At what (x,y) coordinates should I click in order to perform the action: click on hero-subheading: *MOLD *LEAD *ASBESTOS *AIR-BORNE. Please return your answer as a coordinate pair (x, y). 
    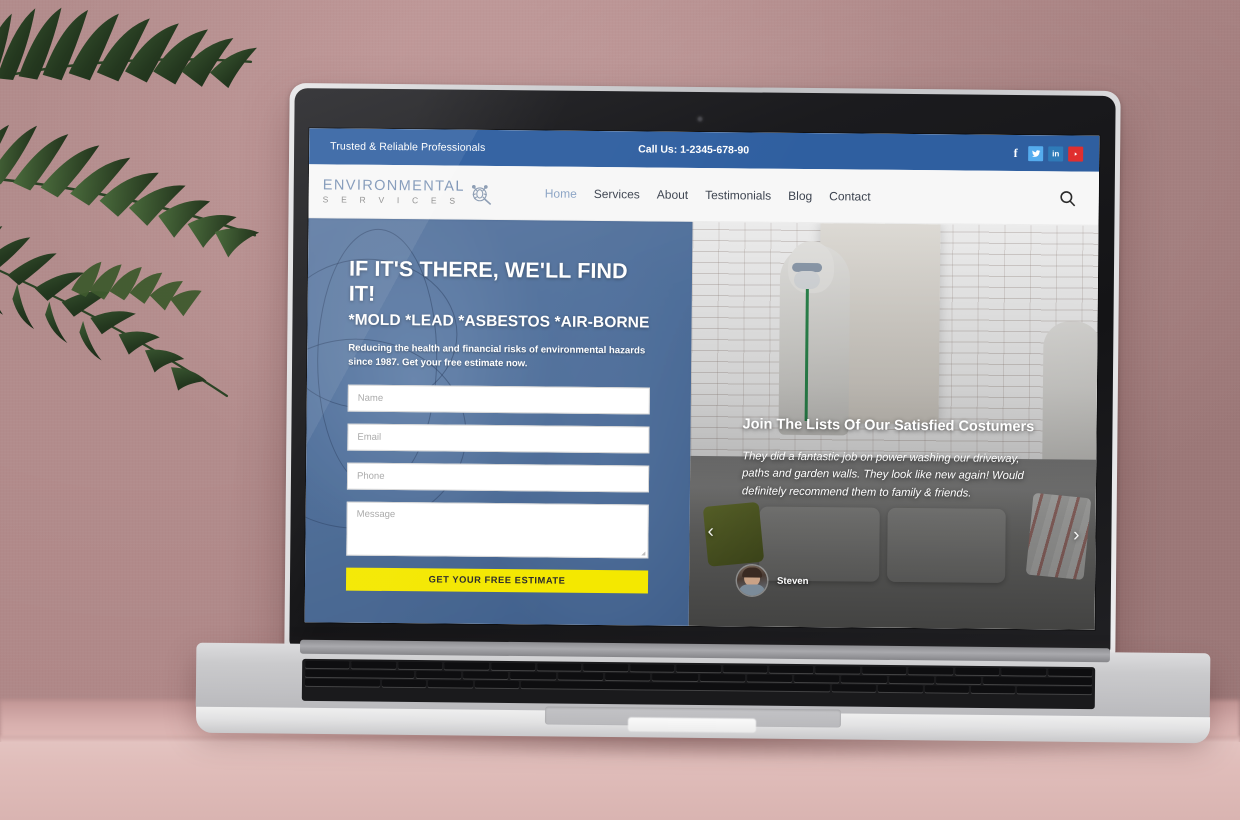
    Looking at the image, I should click on (499, 321).